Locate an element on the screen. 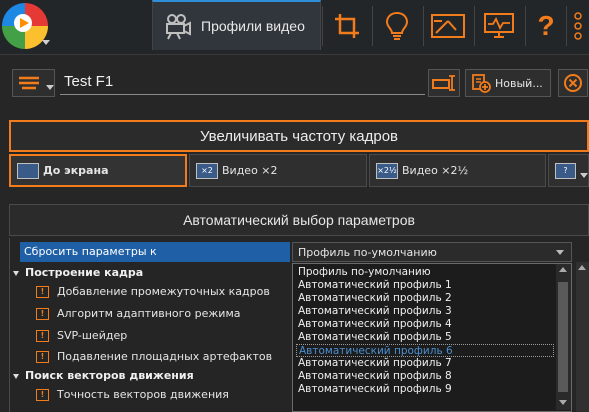 This screenshot has height=412, width=589. dropdown-option: Автоматический профиль 9 is located at coordinates (425, 389).